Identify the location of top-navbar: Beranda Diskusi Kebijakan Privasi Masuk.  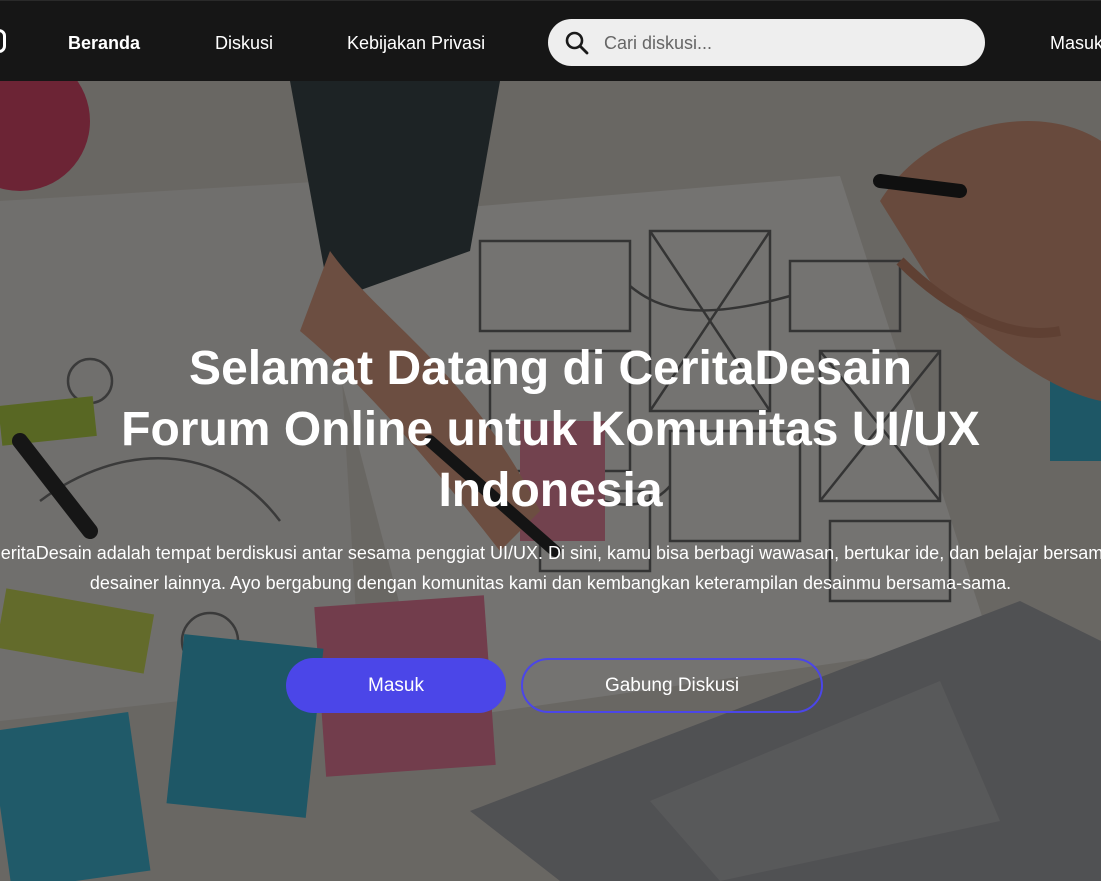
(550, 40).